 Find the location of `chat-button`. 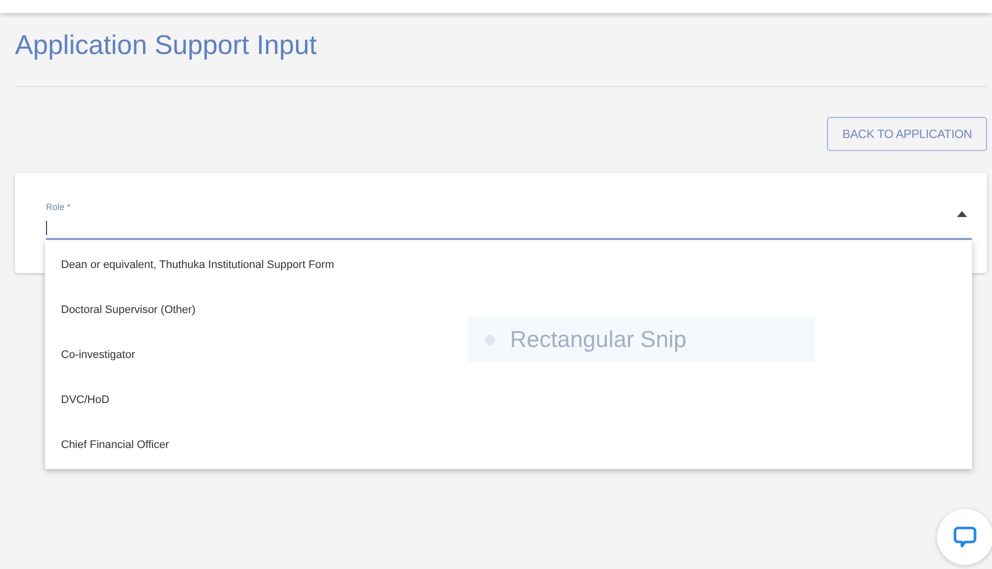

chat-button is located at coordinates (964, 537).